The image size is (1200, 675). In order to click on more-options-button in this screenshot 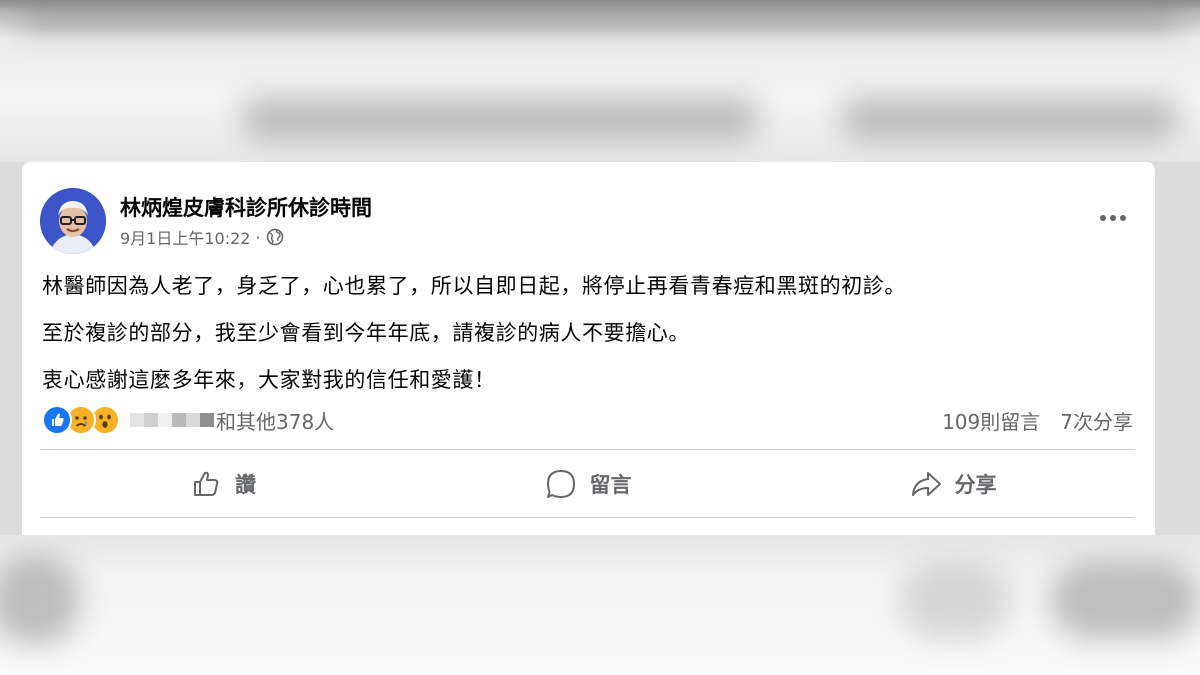, I will do `click(1113, 218)`.